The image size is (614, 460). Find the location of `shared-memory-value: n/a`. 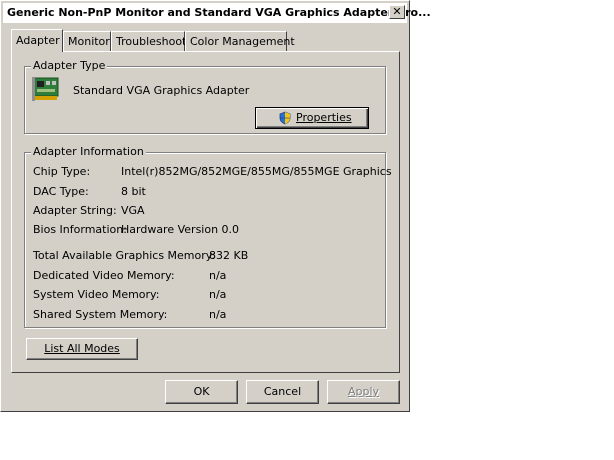

shared-memory-value: n/a is located at coordinates (218, 314).